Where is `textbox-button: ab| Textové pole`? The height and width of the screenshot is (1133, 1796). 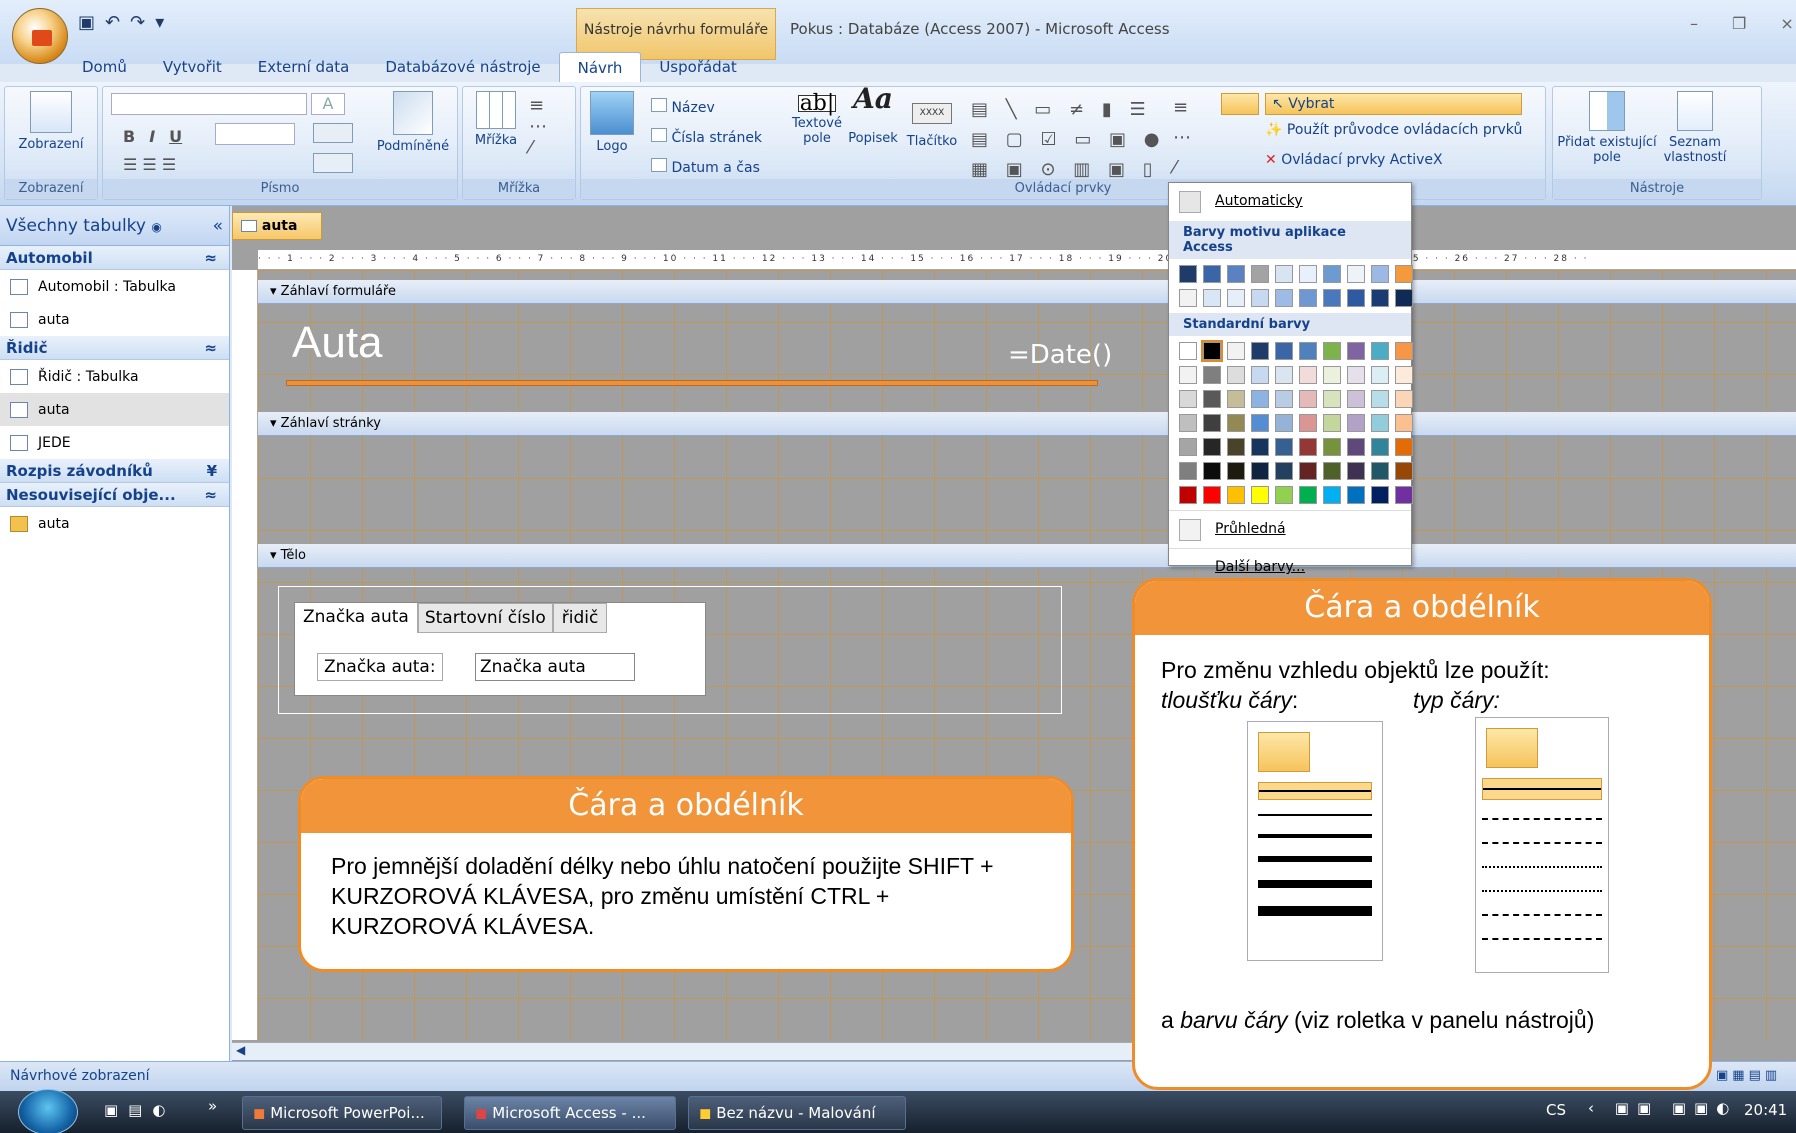
textbox-button: ab| Textové pole is located at coordinates (817, 119).